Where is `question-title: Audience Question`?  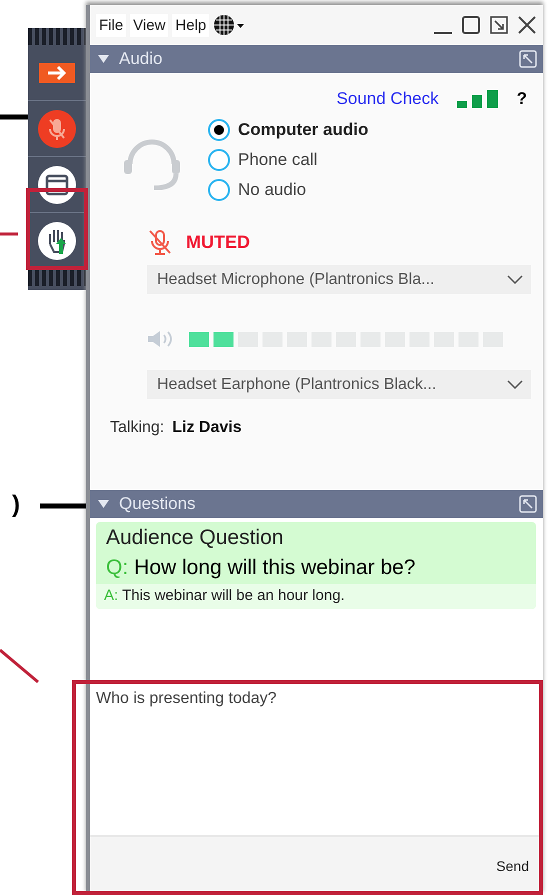
question-title: Audience Question is located at coordinates (194, 538).